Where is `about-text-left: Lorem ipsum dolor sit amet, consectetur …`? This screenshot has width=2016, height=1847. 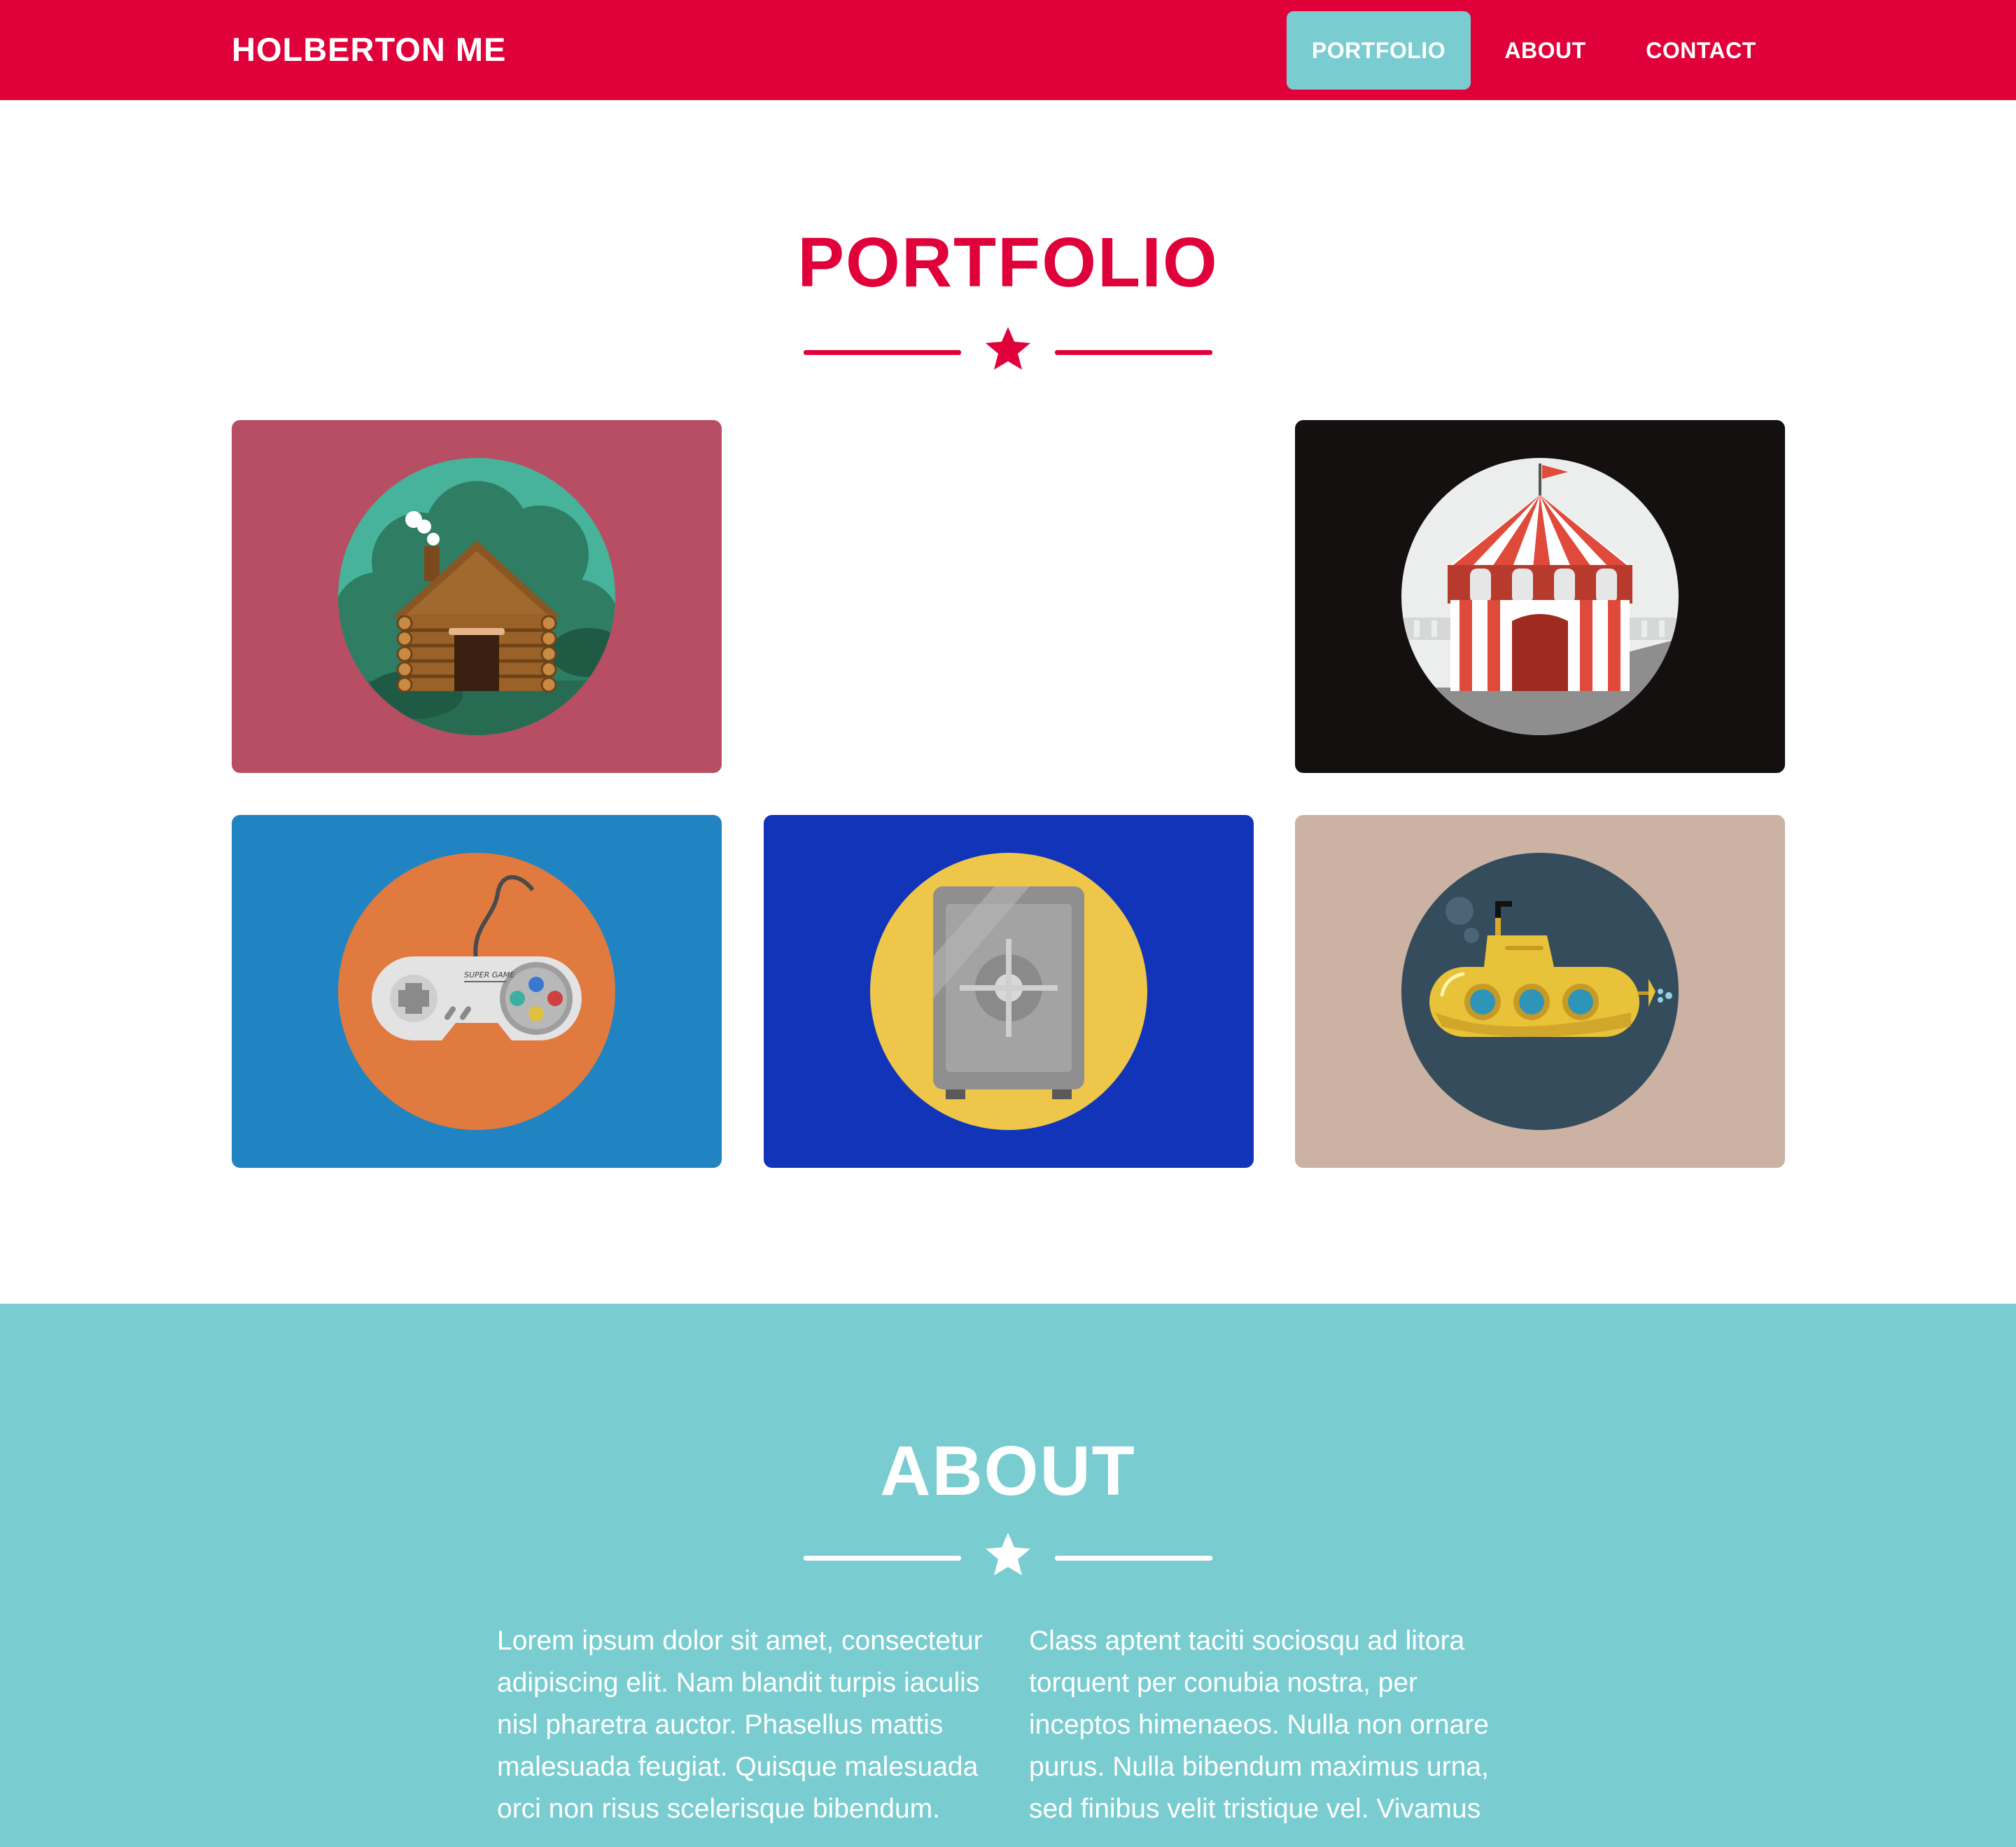
about-text-left: Lorem ipsum dolor sit amet, consectetur … is located at coordinates (740, 1725).